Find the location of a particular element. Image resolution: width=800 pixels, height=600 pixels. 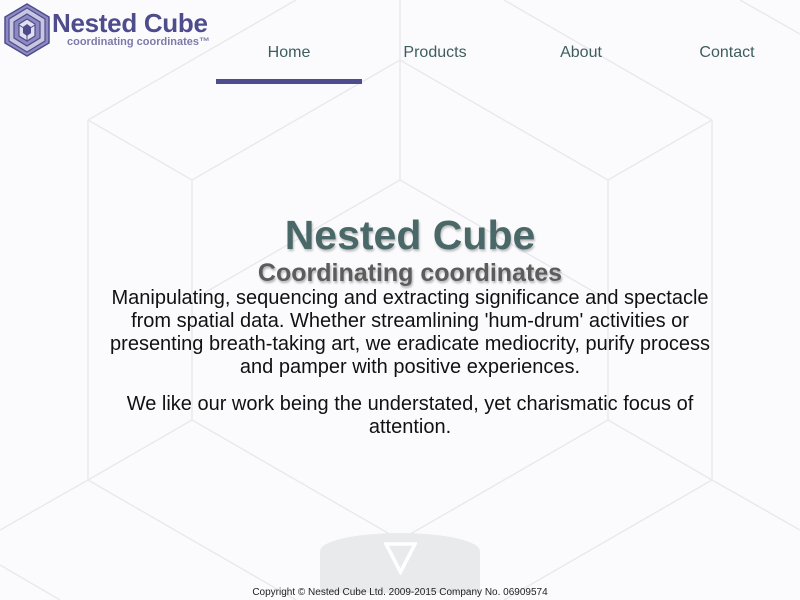

brand-logo: Nested Cube coordinating coordinates™ is located at coordinates (108, 30).